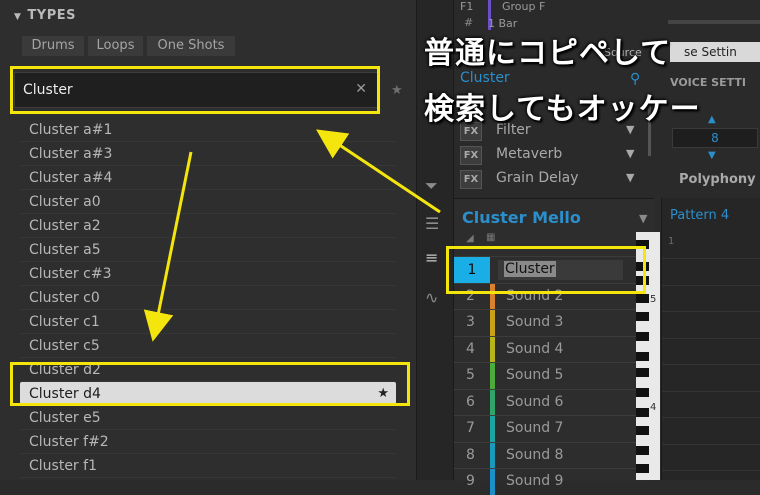  What do you see at coordinates (562, 109) in the screenshot?
I see `annotation-line-2: 検索してもオッケー` at bounding box center [562, 109].